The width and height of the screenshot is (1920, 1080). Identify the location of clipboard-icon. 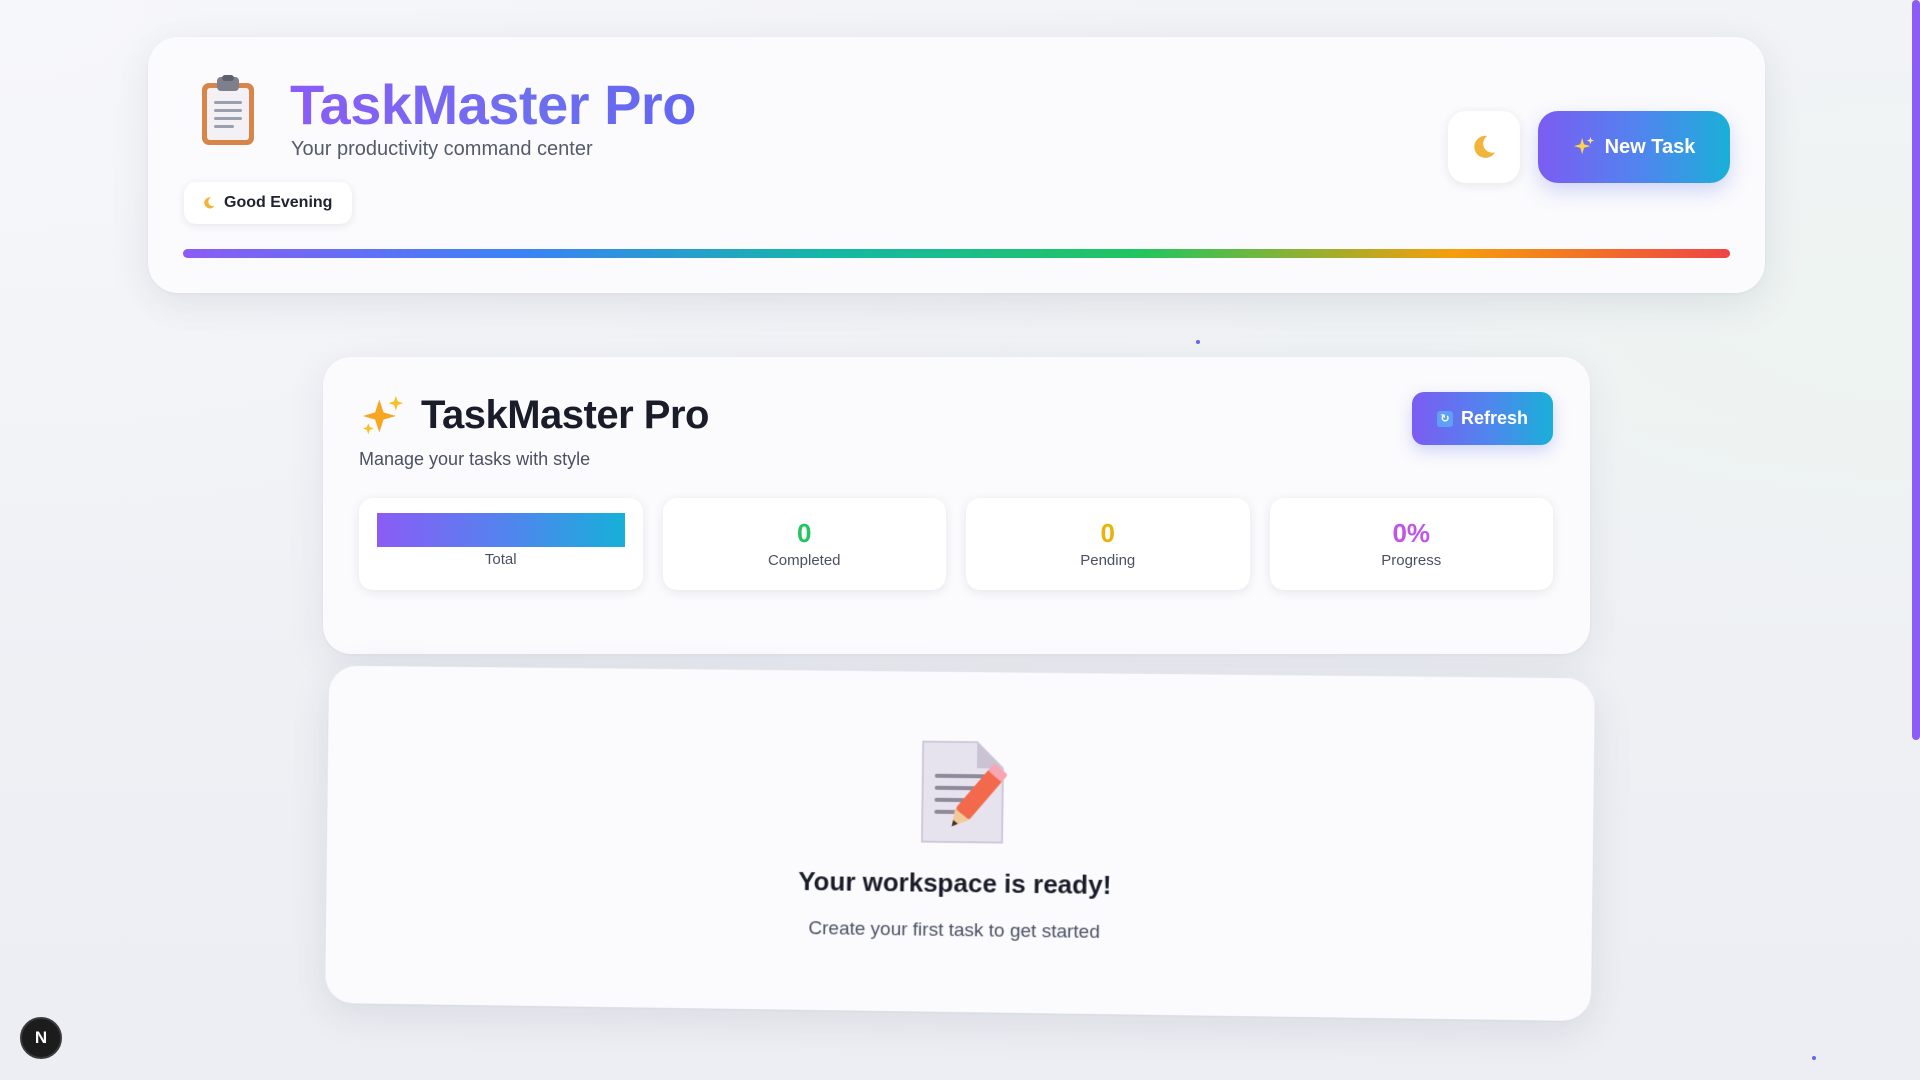
(228, 110).